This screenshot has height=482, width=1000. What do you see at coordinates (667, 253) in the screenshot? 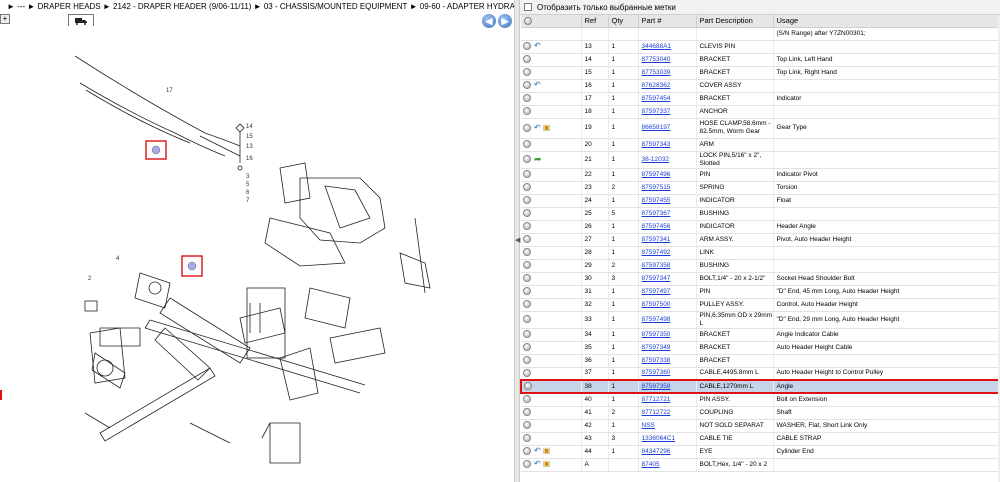
I see `part-number-link: 87597492` at bounding box center [667, 253].